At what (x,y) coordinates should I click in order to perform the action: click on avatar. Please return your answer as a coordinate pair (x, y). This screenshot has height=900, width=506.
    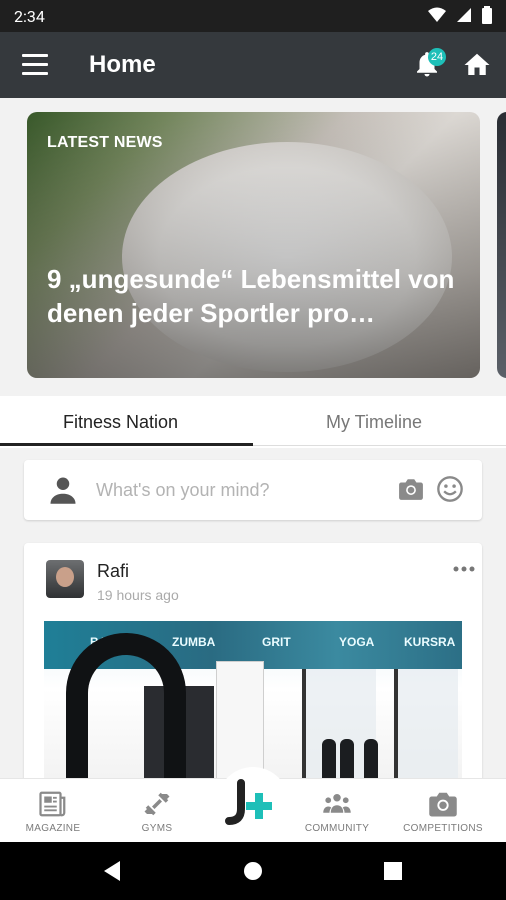
    Looking at the image, I should click on (65, 579).